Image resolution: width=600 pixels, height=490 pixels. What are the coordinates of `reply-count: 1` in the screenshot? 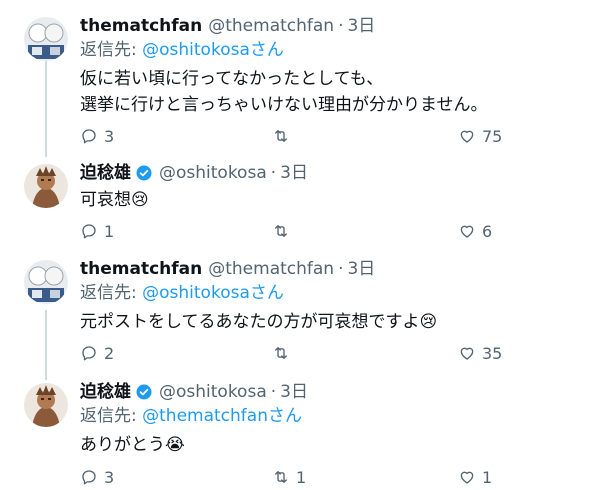 It's located at (109, 231).